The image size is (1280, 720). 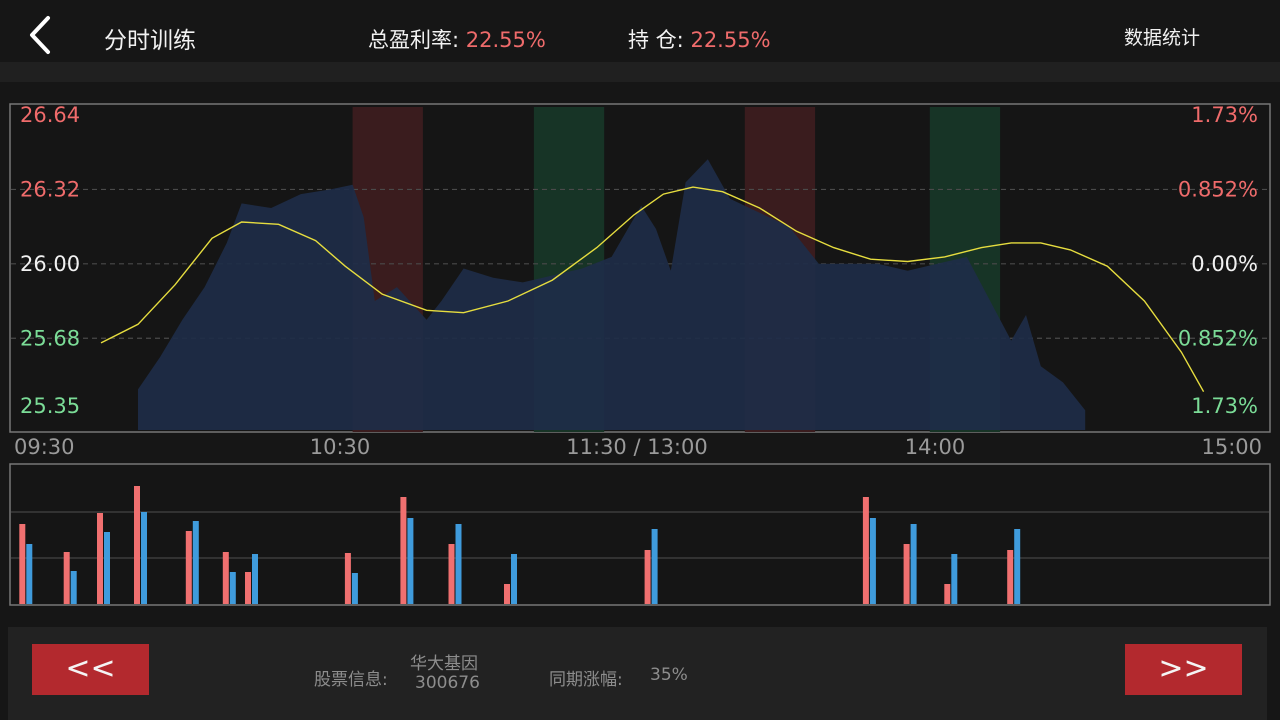 What do you see at coordinates (40, 35) in the screenshot?
I see `chevron-left-icon` at bounding box center [40, 35].